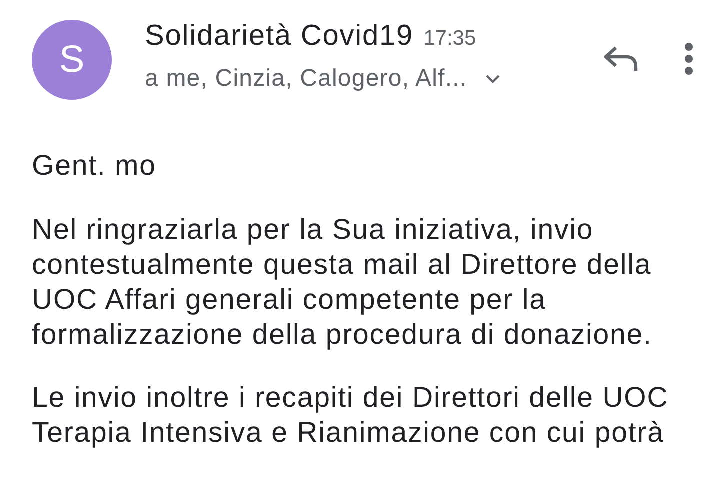 Image resolution: width=720 pixels, height=480 pixels. What do you see at coordinates (621, 59) in the screenshot?
I see `reply-button` at bounding box center [621, 59].